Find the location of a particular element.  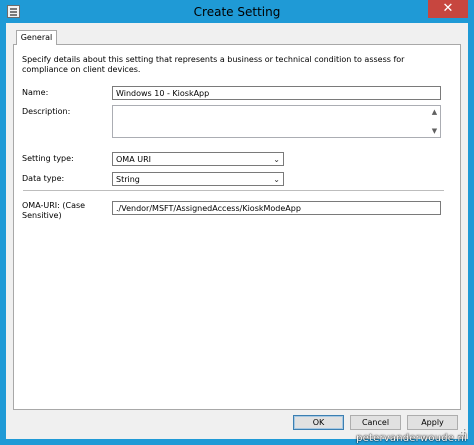

cancel-button: Cancel is located at coordinates (375, 422).